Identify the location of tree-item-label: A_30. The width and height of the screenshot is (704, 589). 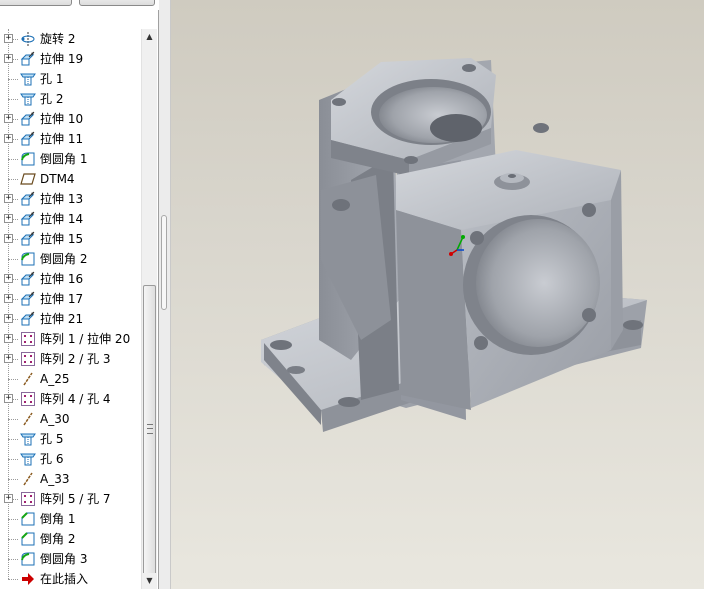
(55, 419).